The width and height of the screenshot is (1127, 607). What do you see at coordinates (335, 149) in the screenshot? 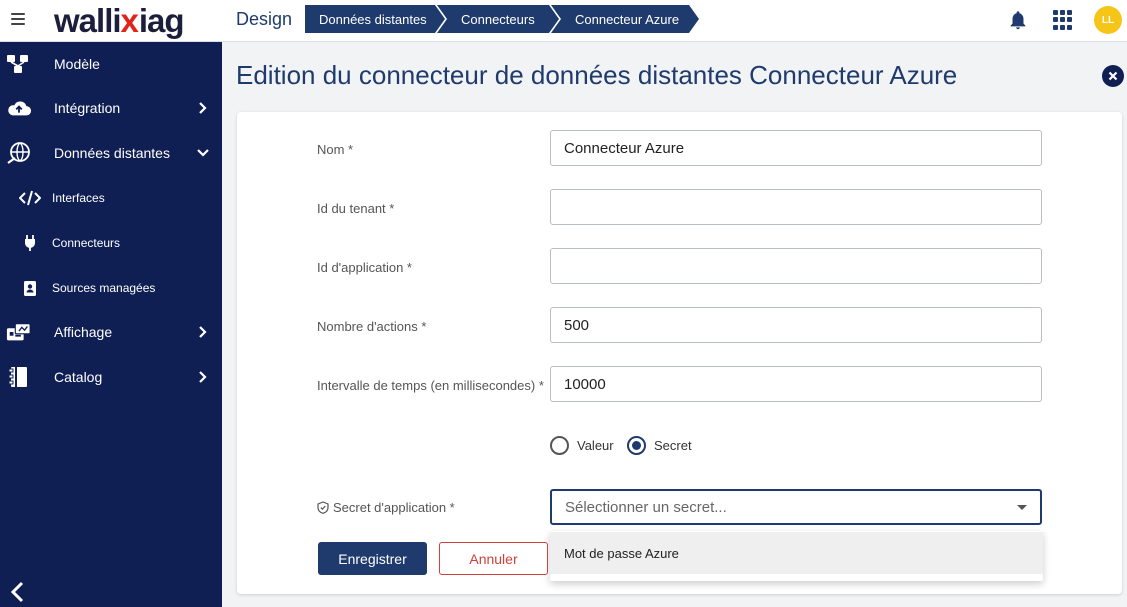
I see `name-label: Nom *` at bounding box center [335, 149].